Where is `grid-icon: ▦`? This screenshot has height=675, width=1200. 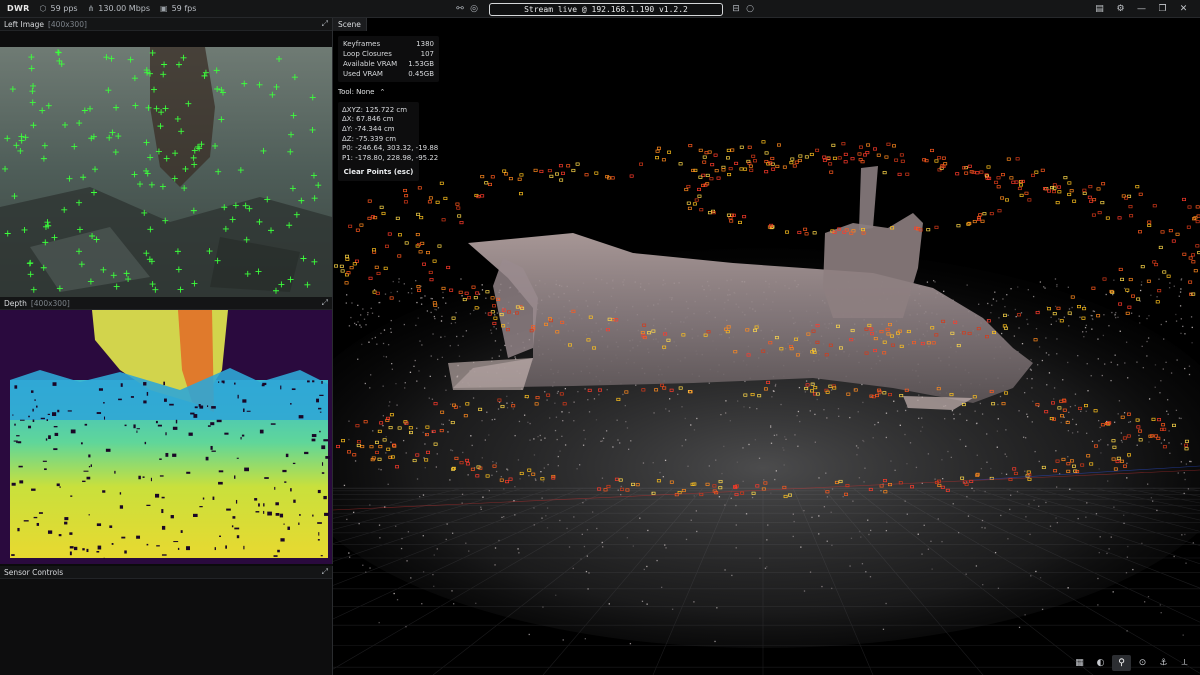 grid-icon: ▦ is located at coordinates (1079, 663).